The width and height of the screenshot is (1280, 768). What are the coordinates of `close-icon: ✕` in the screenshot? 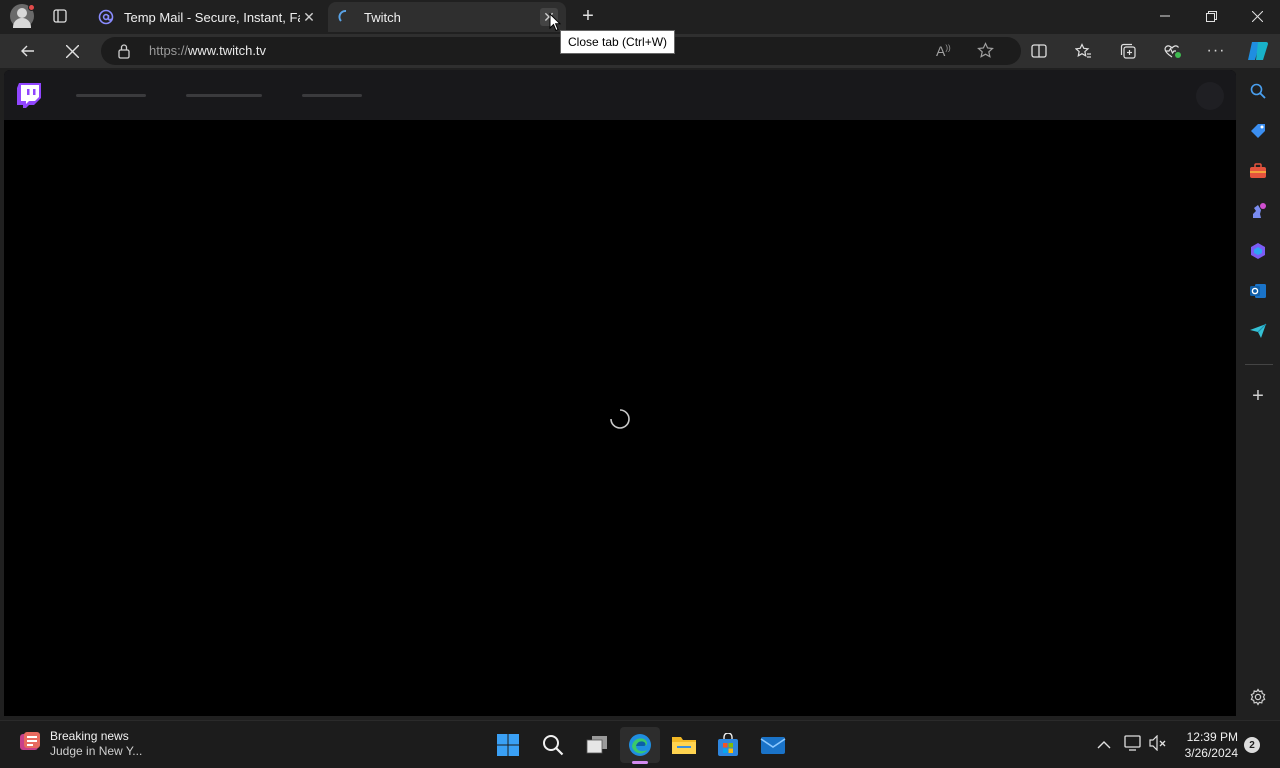 It's located at (309, 17).